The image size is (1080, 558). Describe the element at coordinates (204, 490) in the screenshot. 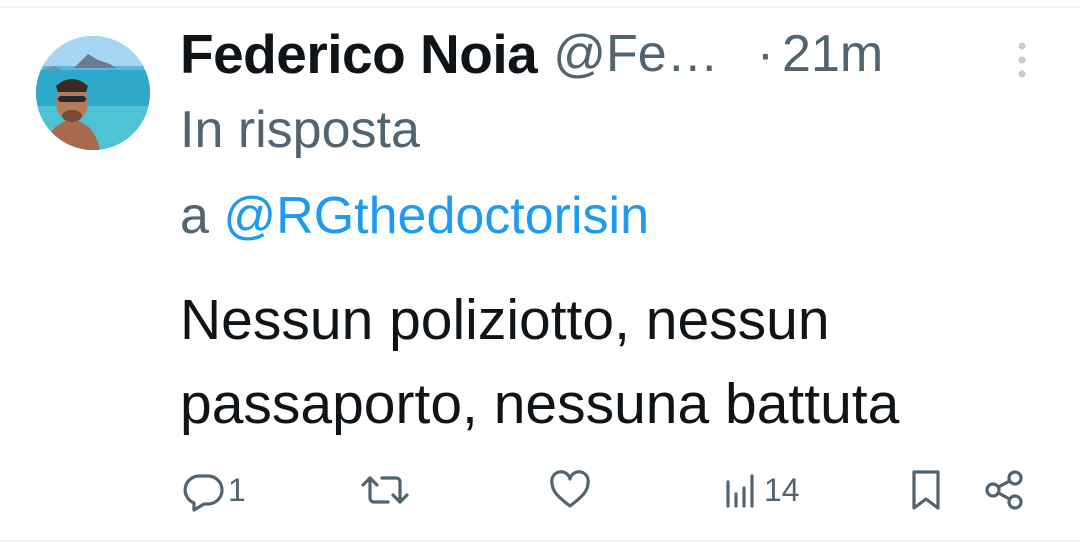

I see `reply-bubble-icon` at that location.